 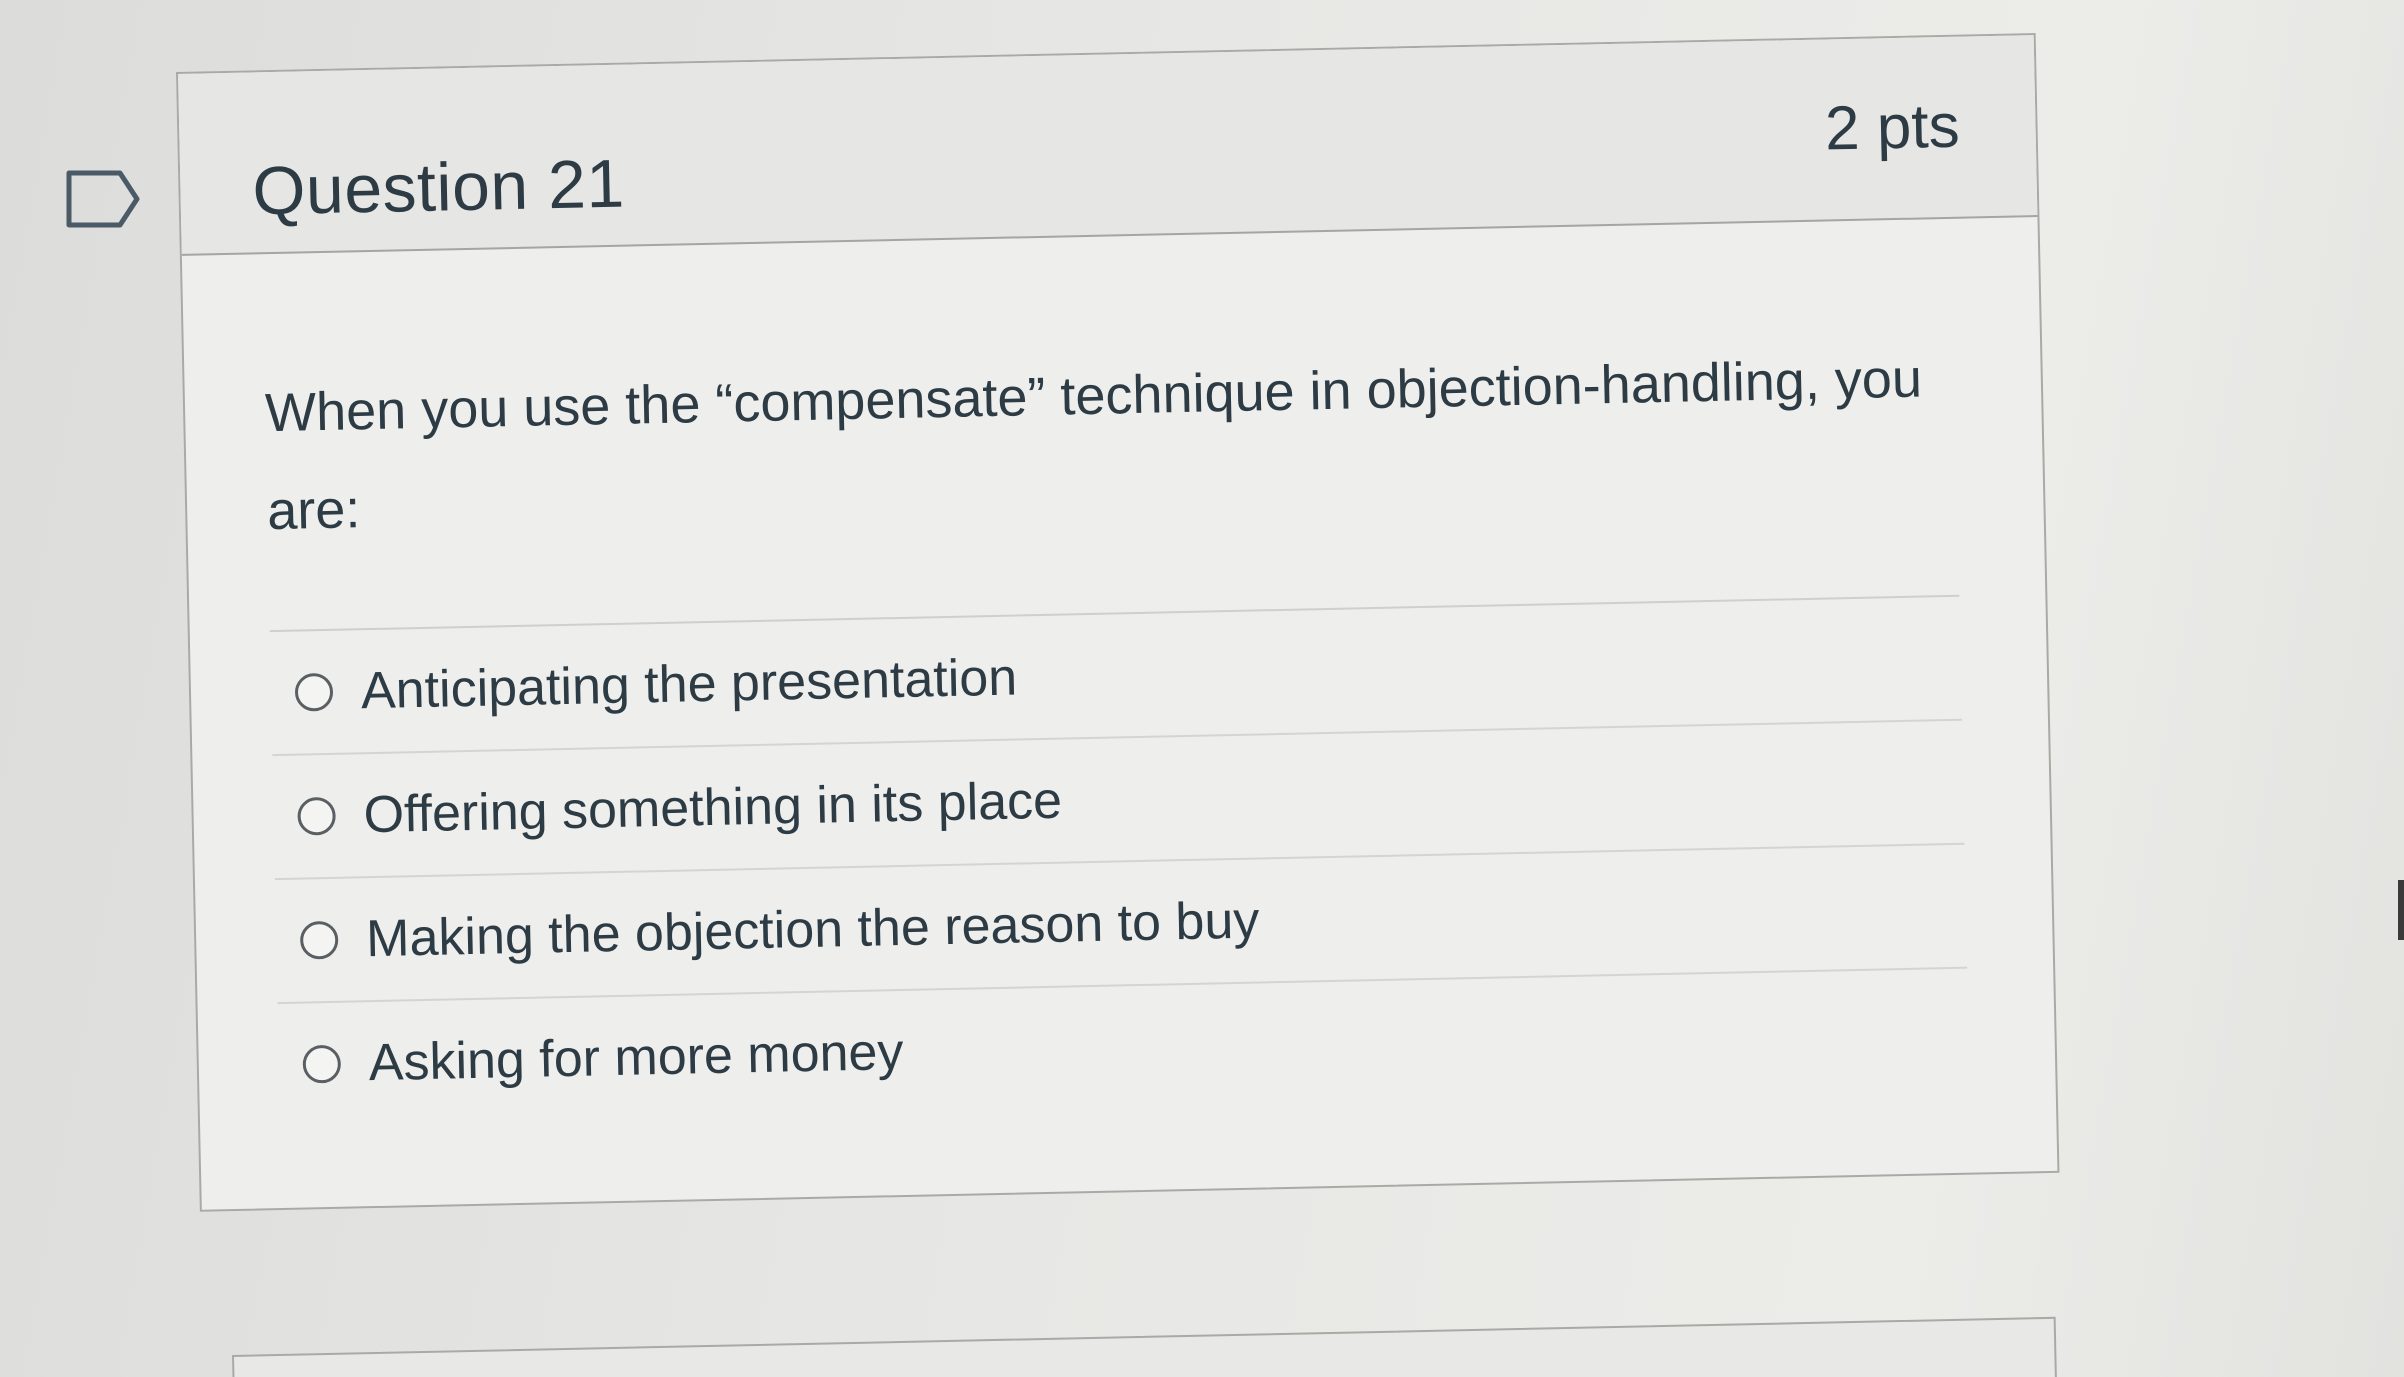 What do you see at coordinates (2401, 910) in the screenshot?
I see `scrollbar-edge` at bounding box center [2401, 910].